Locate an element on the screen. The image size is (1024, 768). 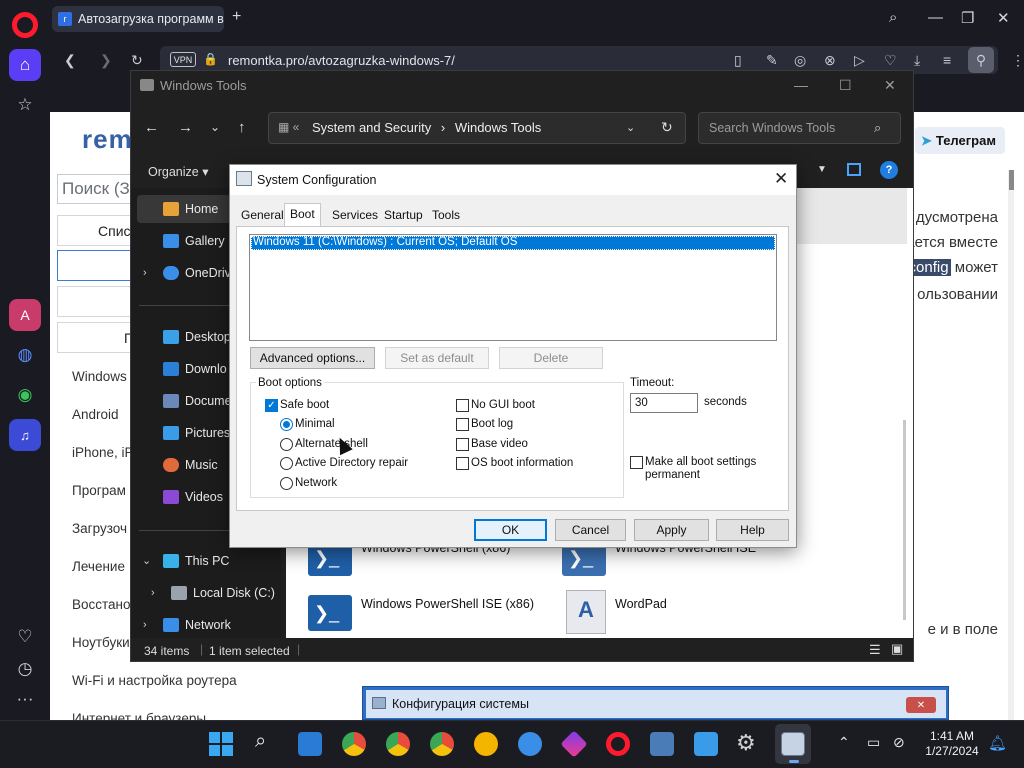
nav-item-downloads: Downlo is located at coordinates (206, 369).